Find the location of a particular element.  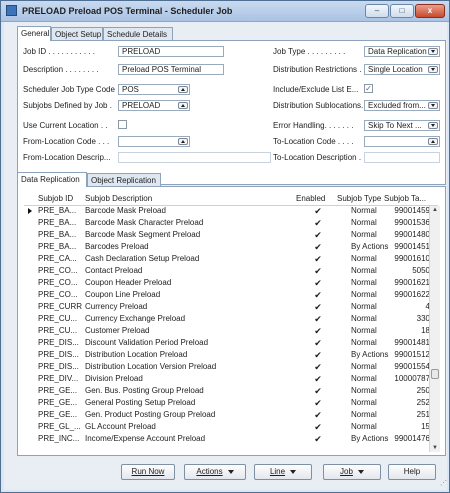

table-row: PRE_CO... Contact Preload ✔ Normal 5050 is located at coordinates (227, 271).